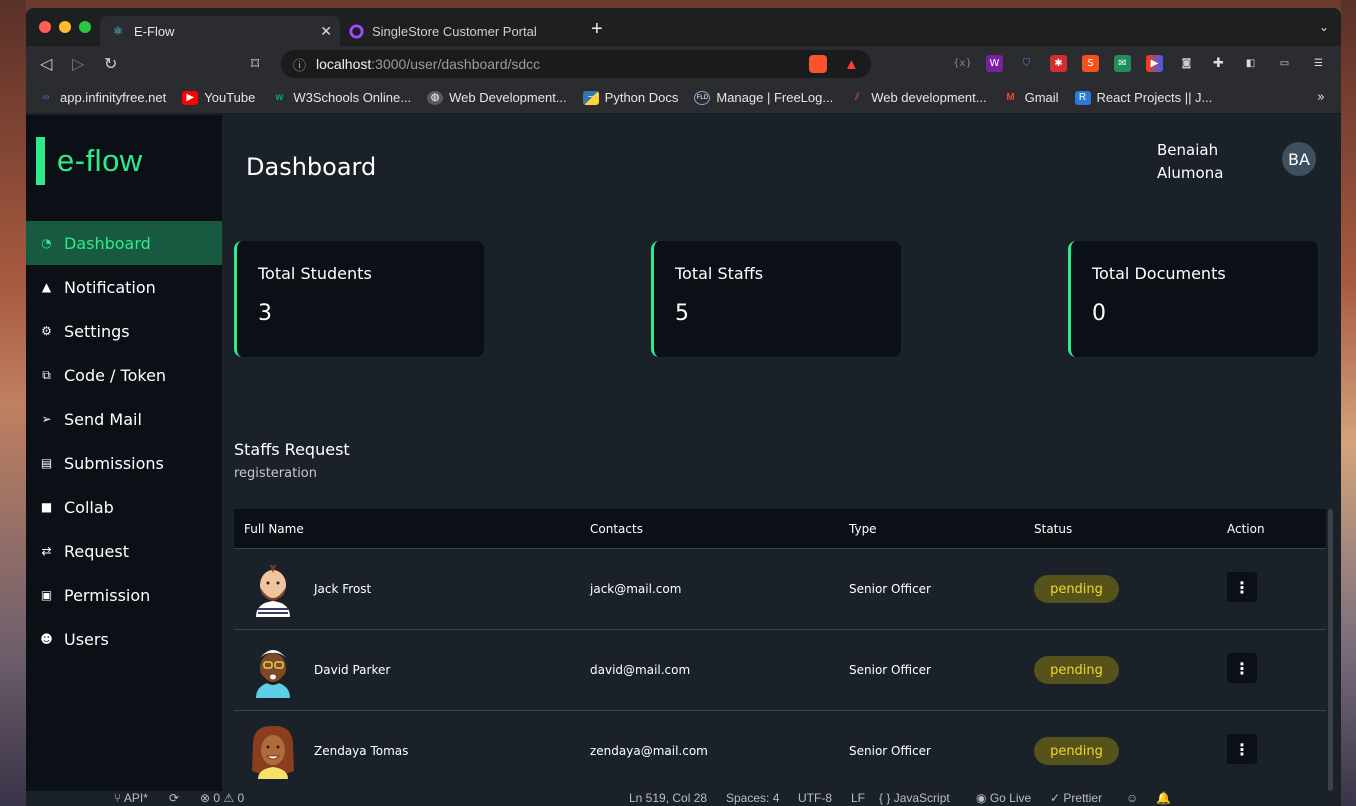  What do you see at coordinates (752, 798) in the screenshot?
I see `indentation-status: Spaces: 4` at bounding box center [752, 798].